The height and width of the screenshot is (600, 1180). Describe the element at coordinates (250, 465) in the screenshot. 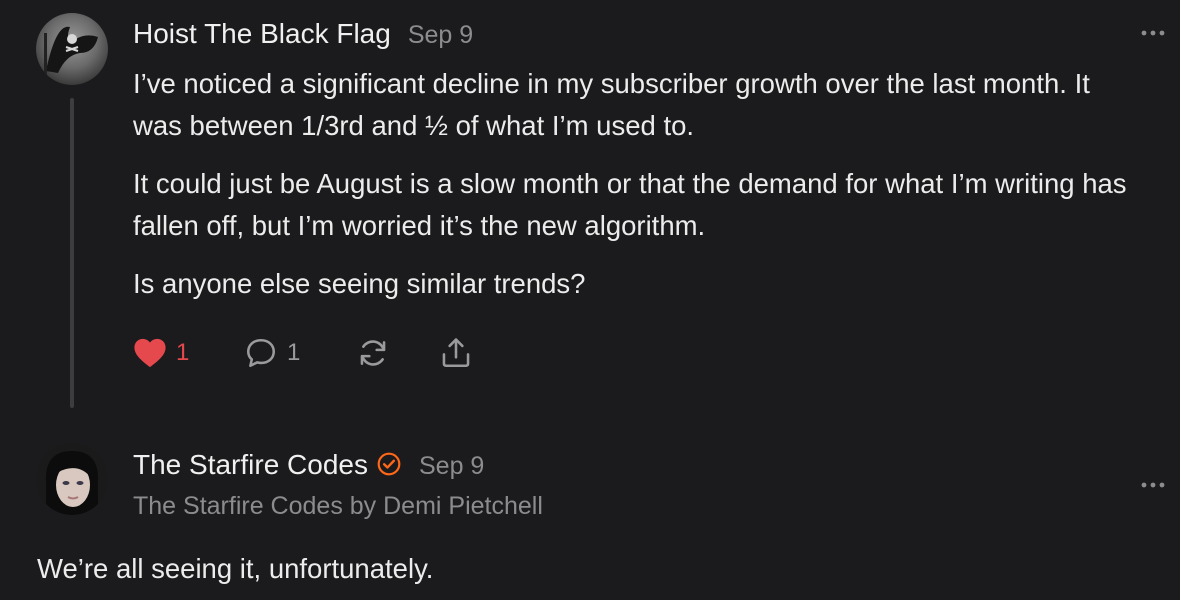

I see `author-name: The Starfire Codes` at that location.